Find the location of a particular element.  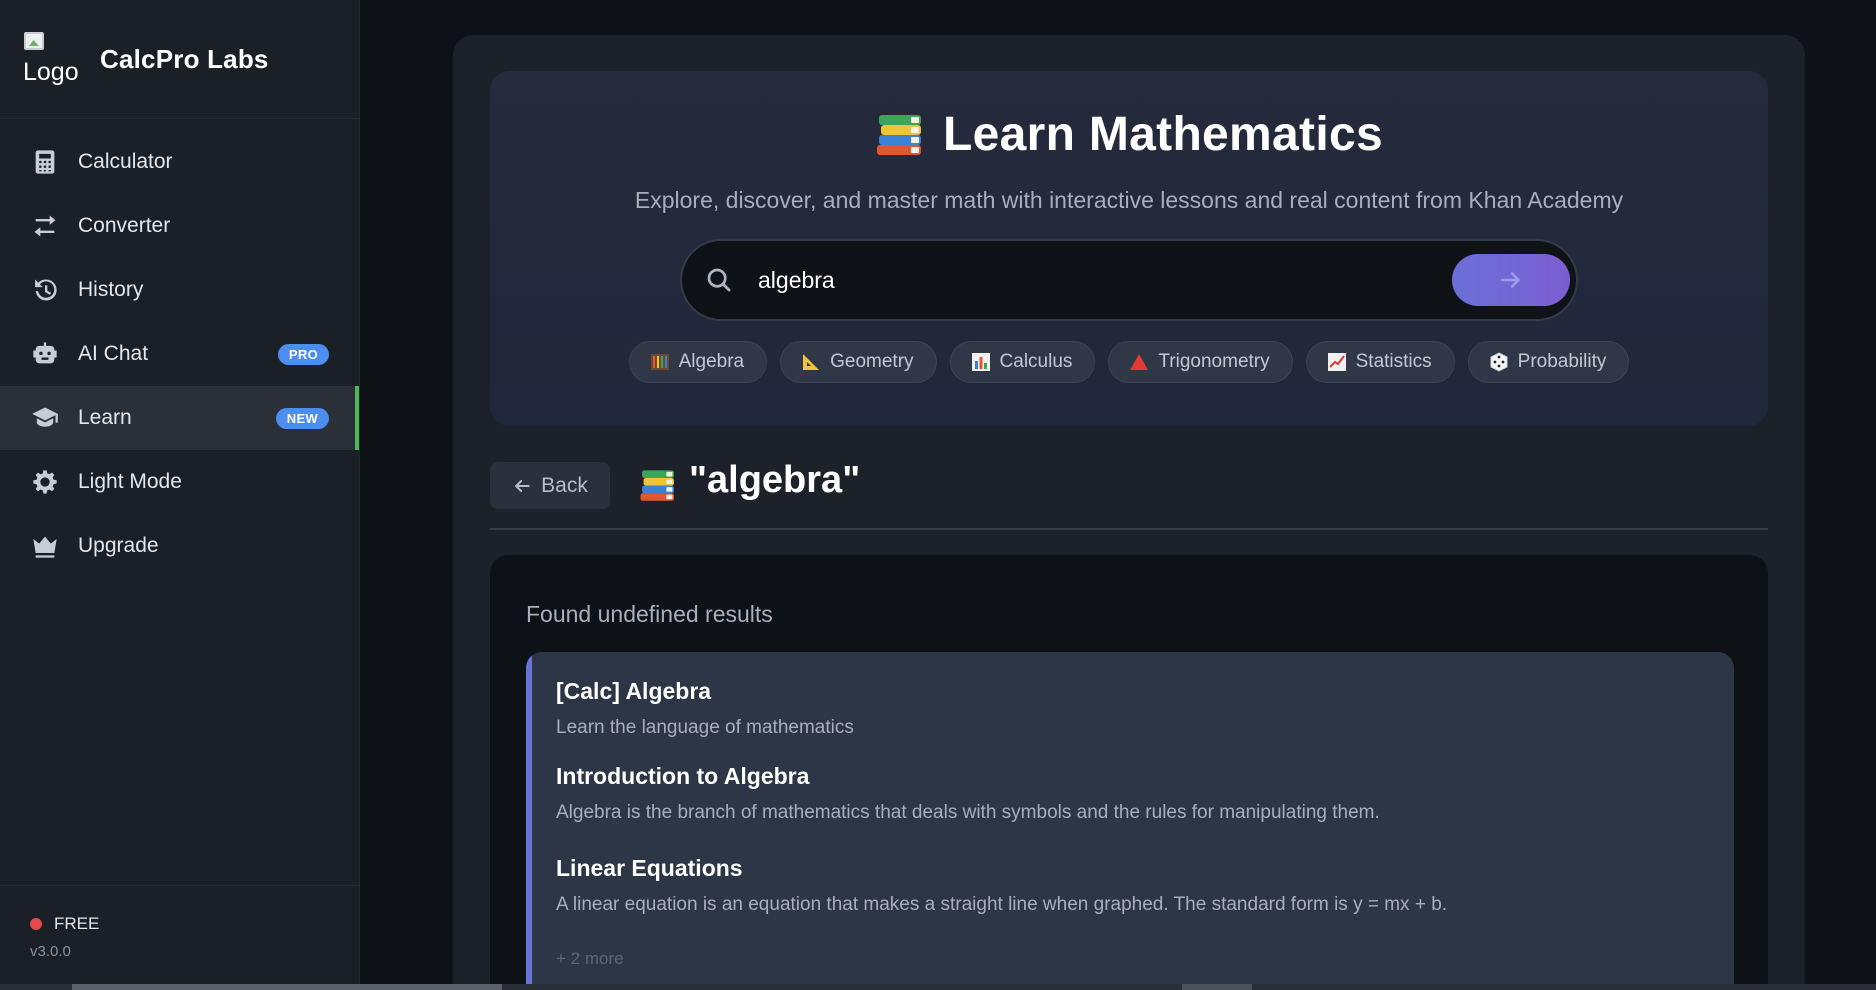

sidebar-item-label: AI Chat is located at coordinates (113, 353).